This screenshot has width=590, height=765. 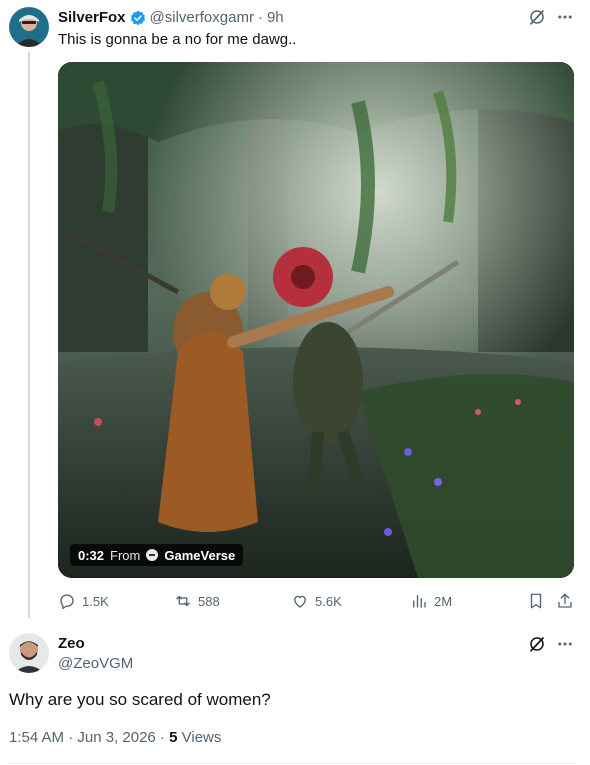 I want to click on bookmark-icon, so click(x=536, y=601).